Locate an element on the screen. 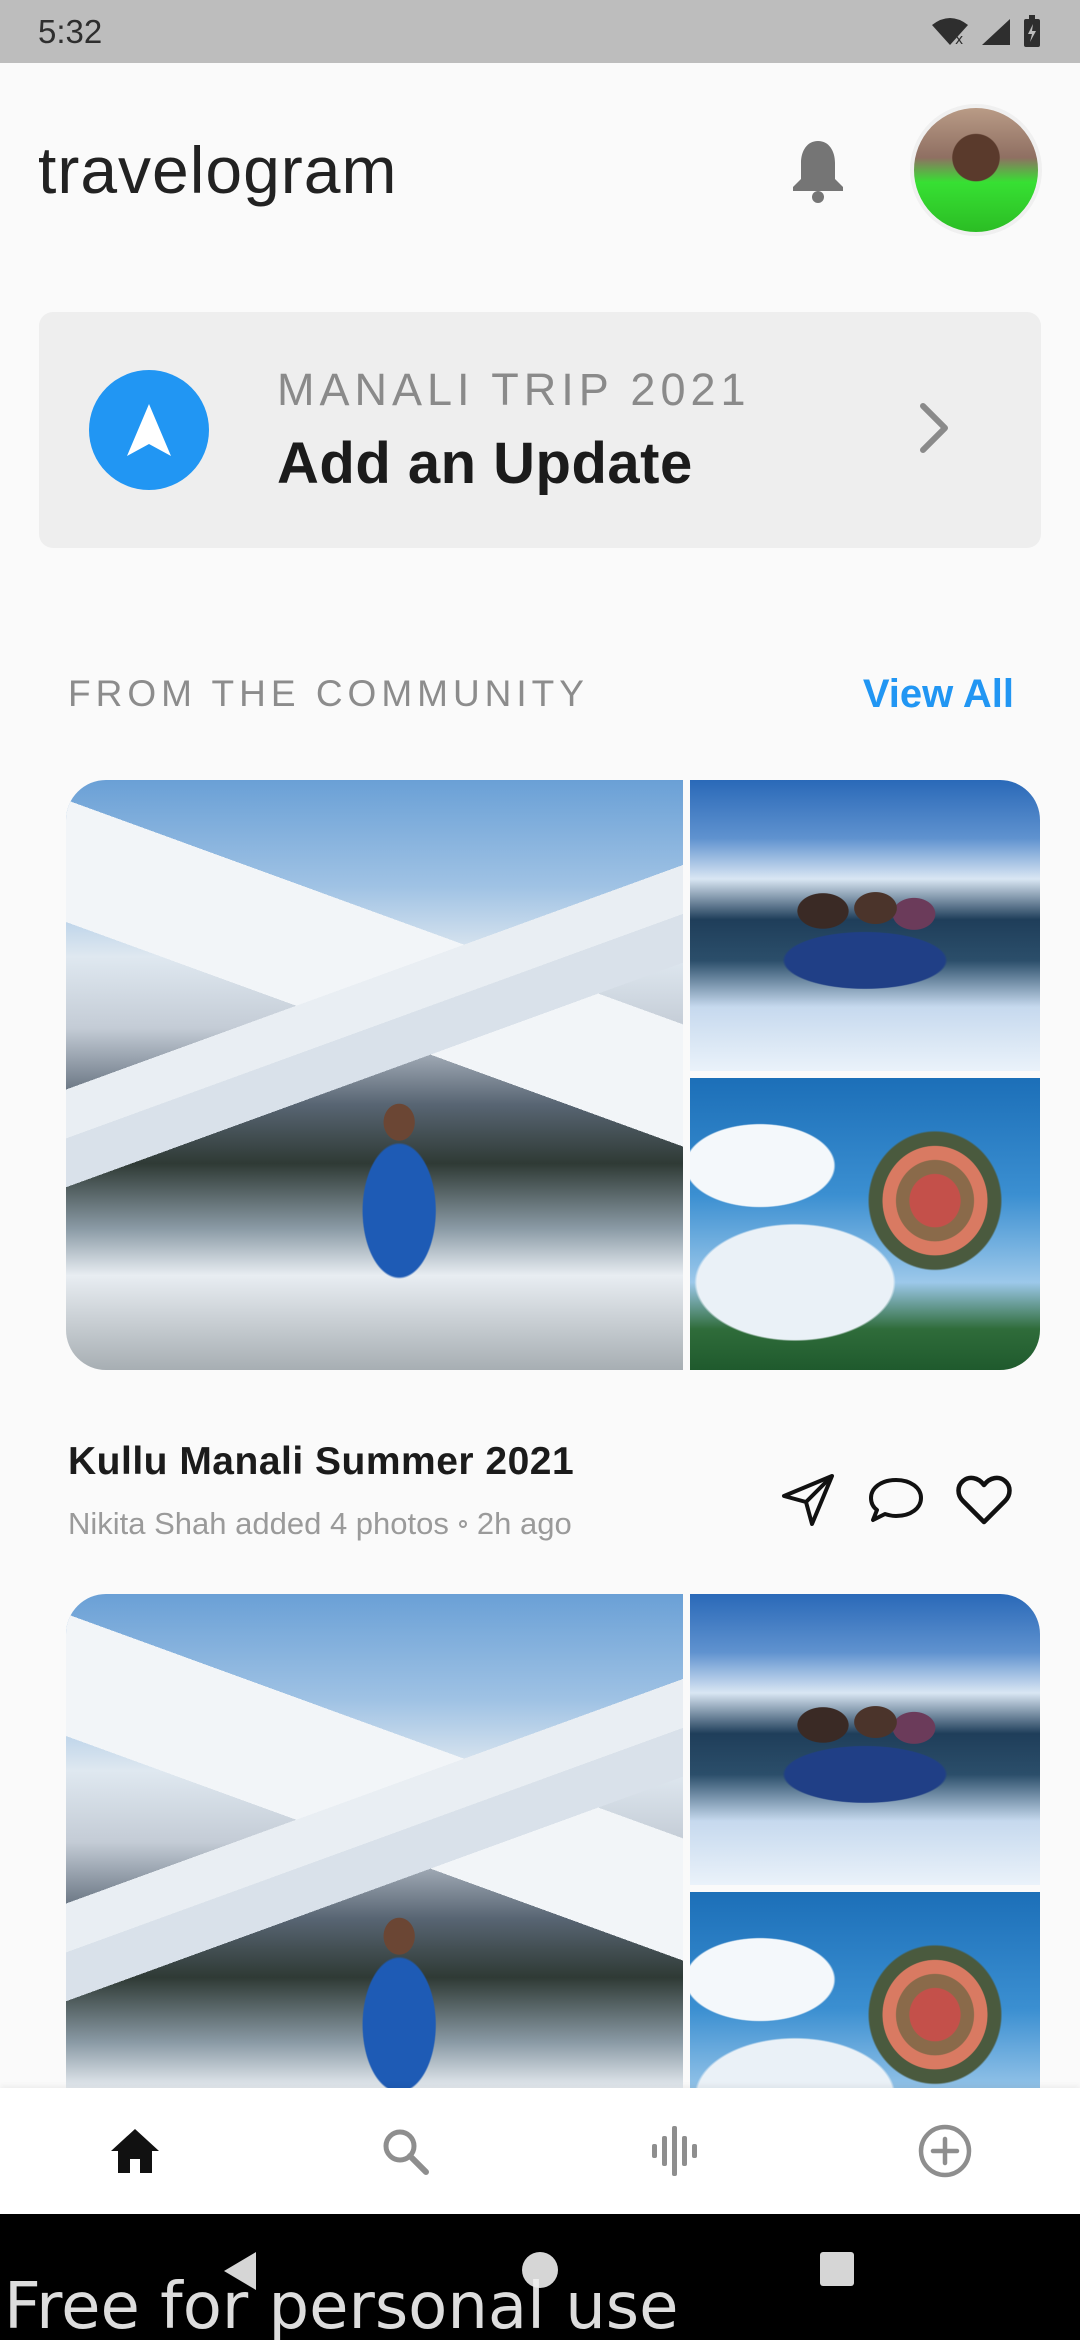  post-actions is located at coordinates (896, 1500).